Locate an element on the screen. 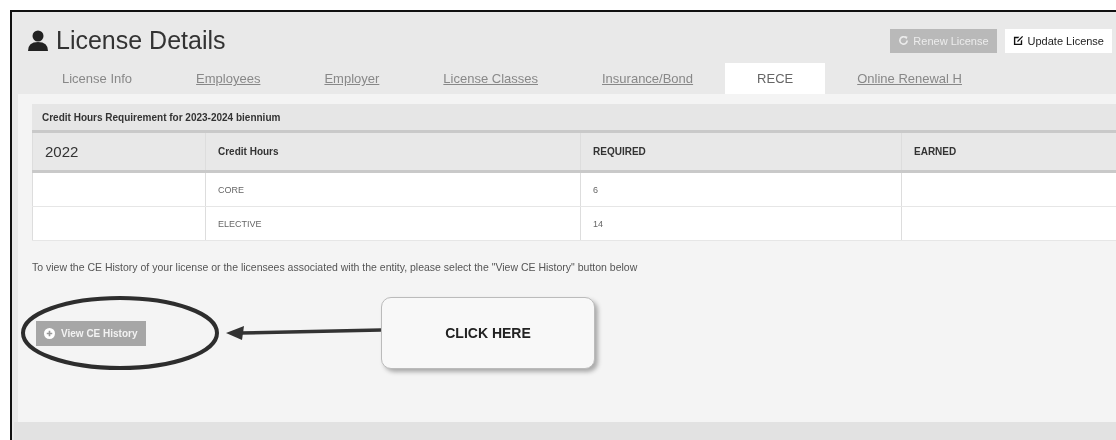 The height and width of the screenshot is (440, 1116). table-cell: 6 is located at coordinates (741, 189).